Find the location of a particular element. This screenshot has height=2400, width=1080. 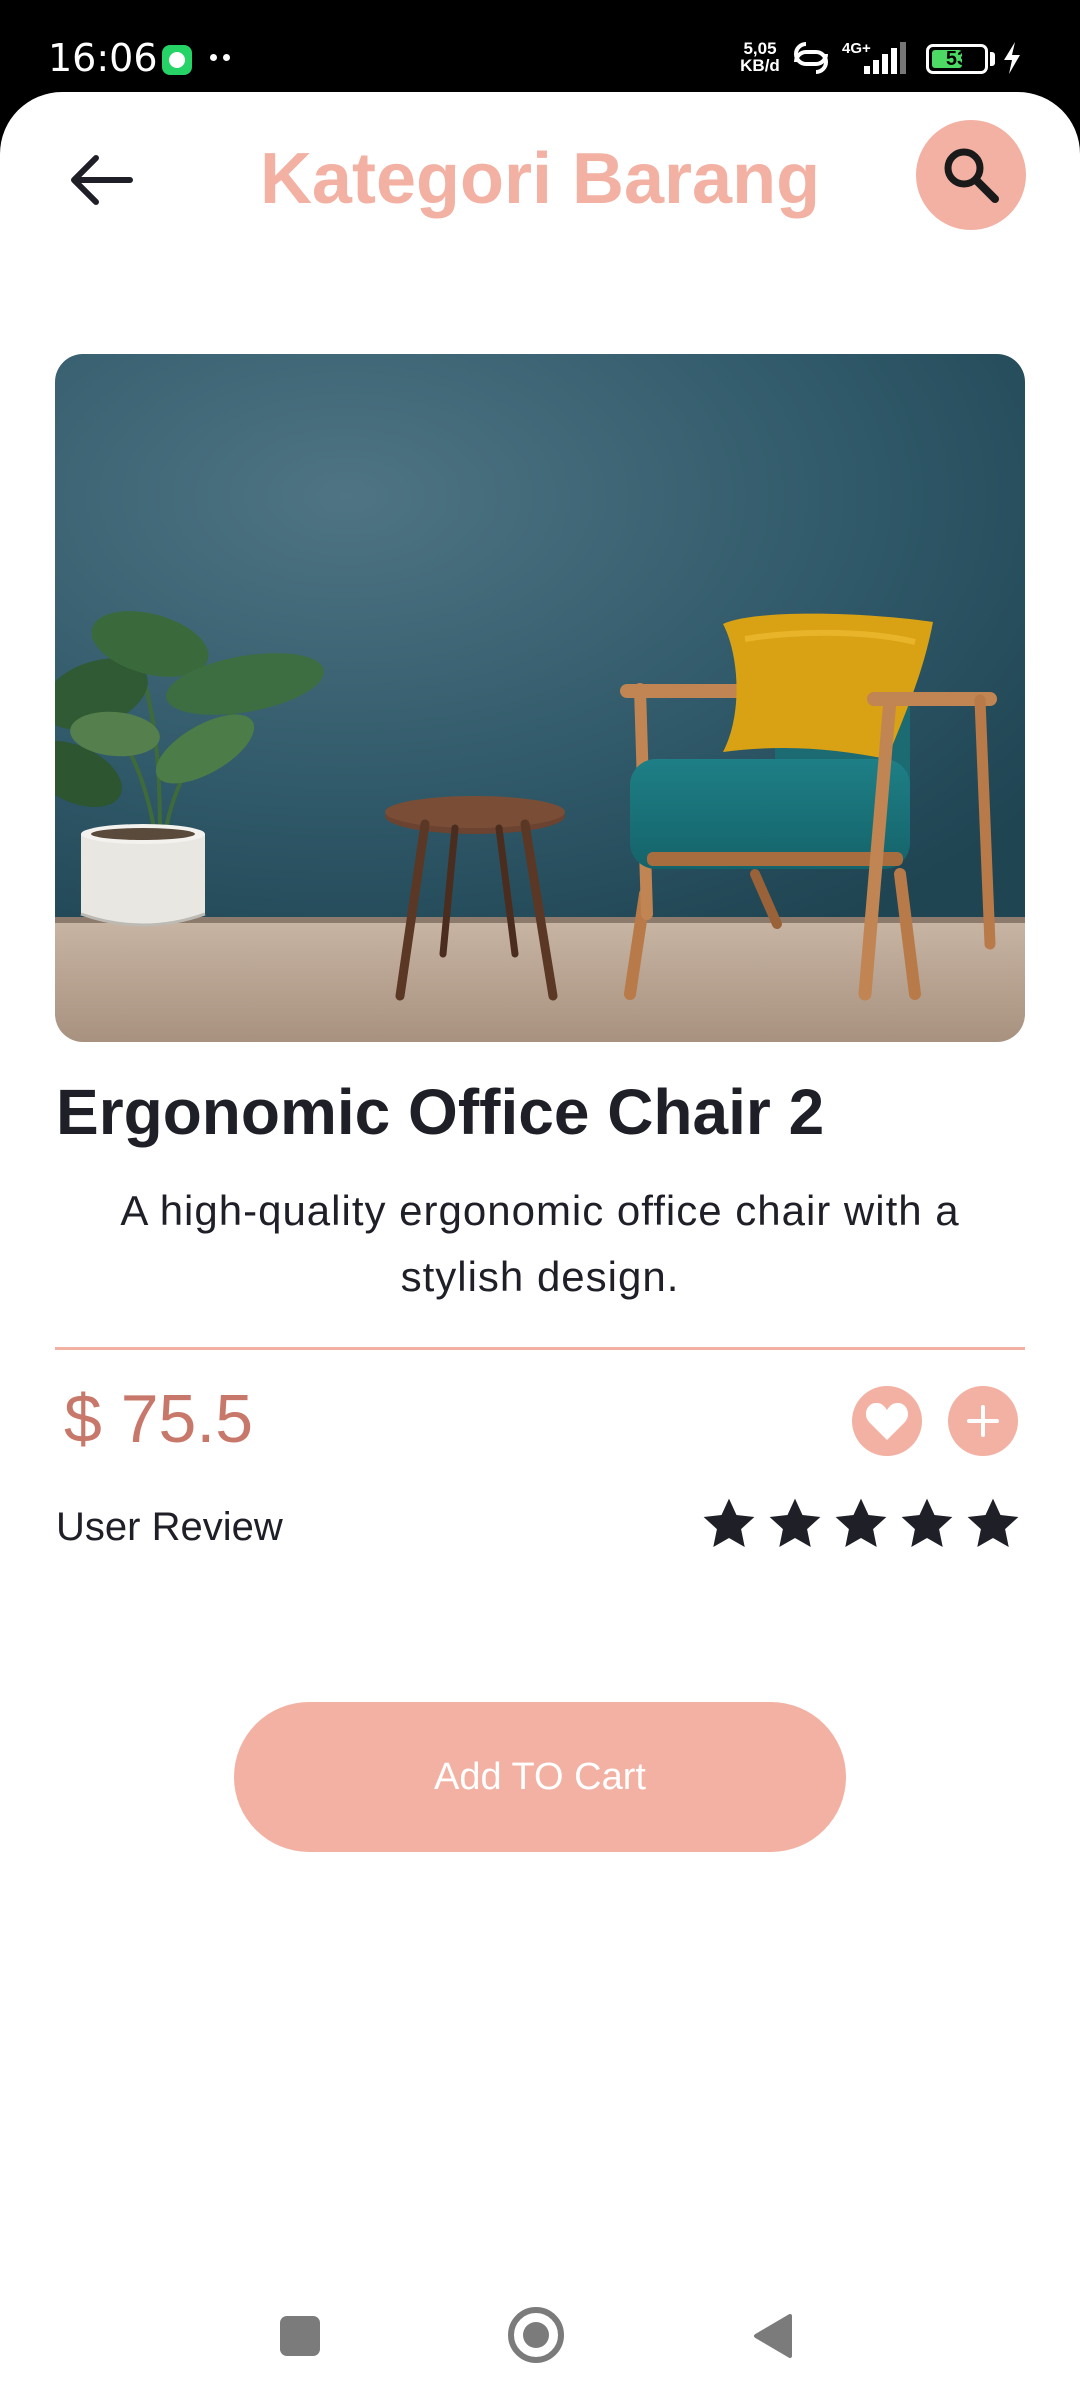

battery-cap is located at coordinates (992, 59).